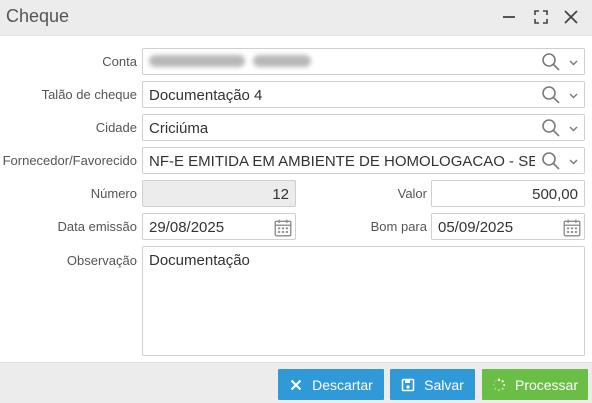  What do you see at coordinates (508, 193) in the screenshot?
I see `valor-field: 500,00` at bounding box center [508, 193].